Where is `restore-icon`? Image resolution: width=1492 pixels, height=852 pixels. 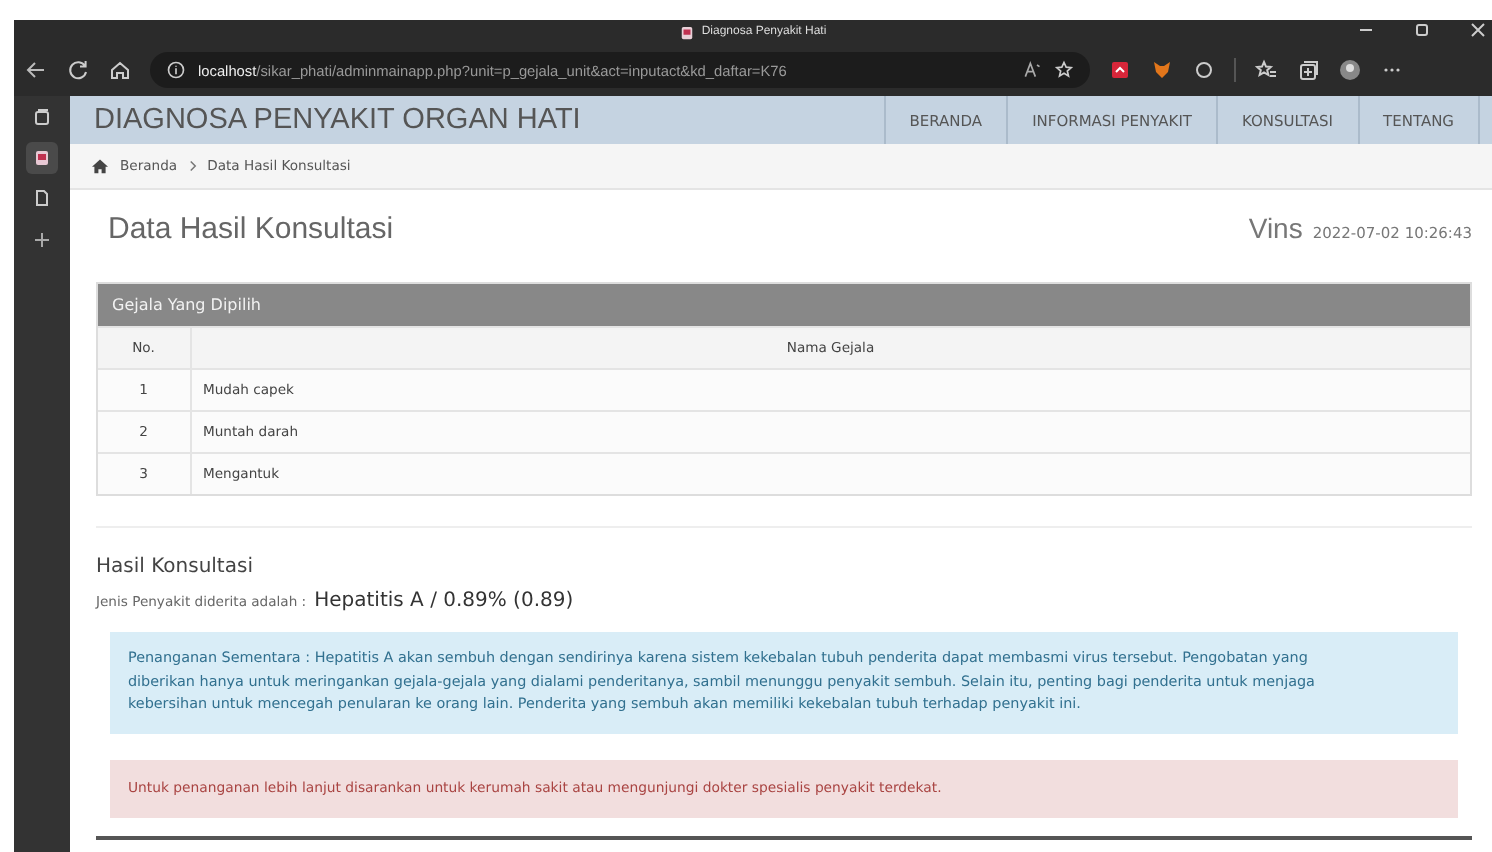
restore-icon is located at coordinates (1422, 30).